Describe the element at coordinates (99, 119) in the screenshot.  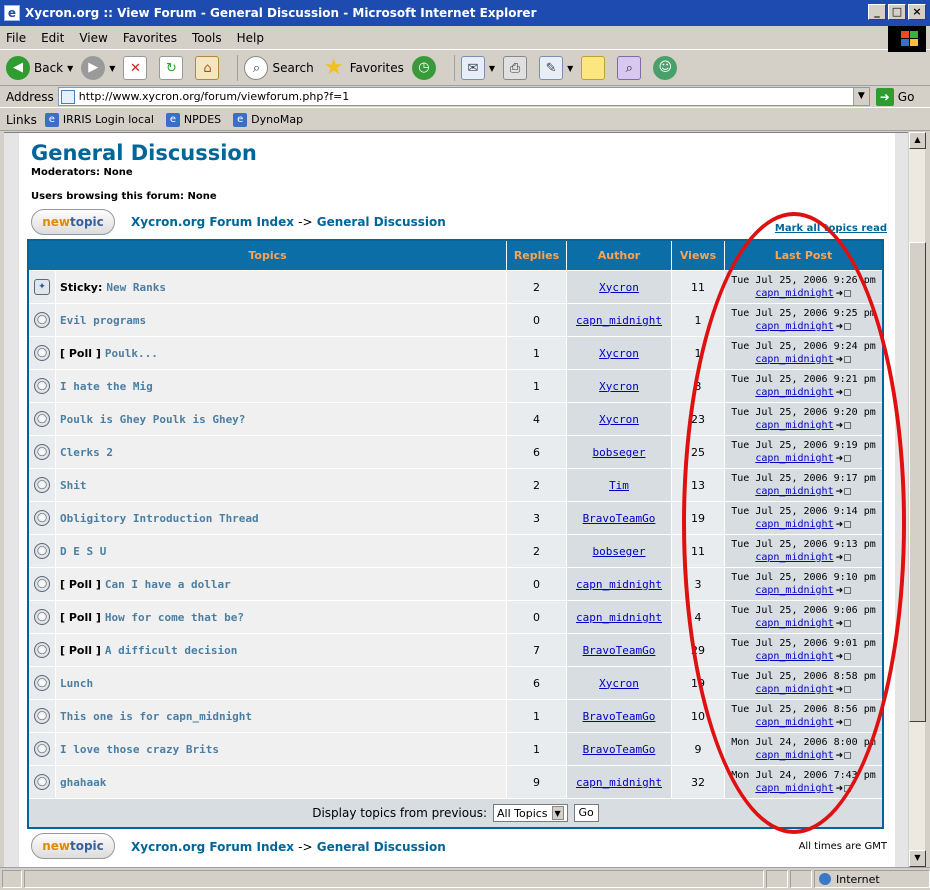
I see `link-irris: e IRRIS Login local` at that location.